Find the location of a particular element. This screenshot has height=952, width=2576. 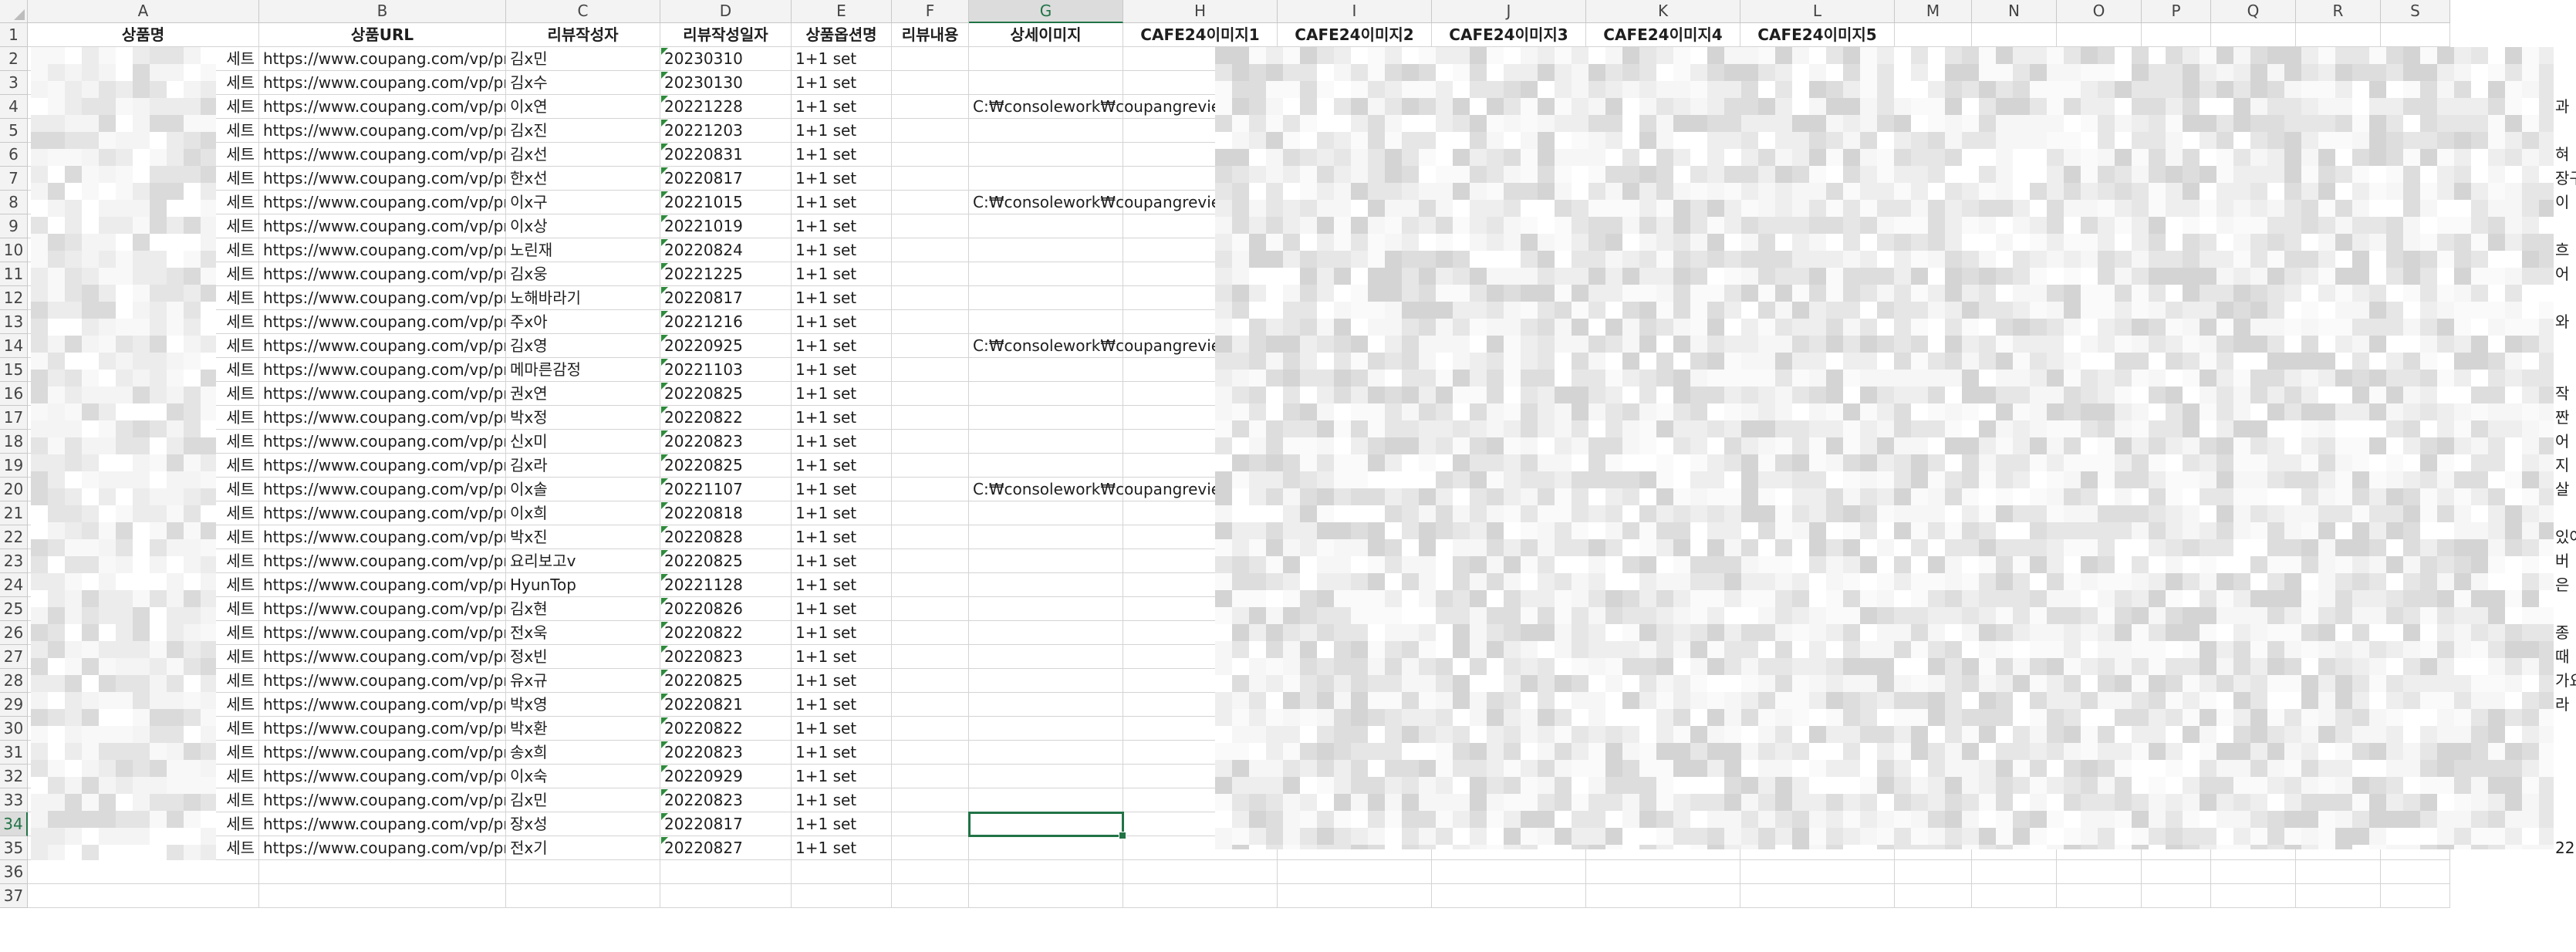

reviewer-cell: 이x상 is located at coordinates (583, 226).